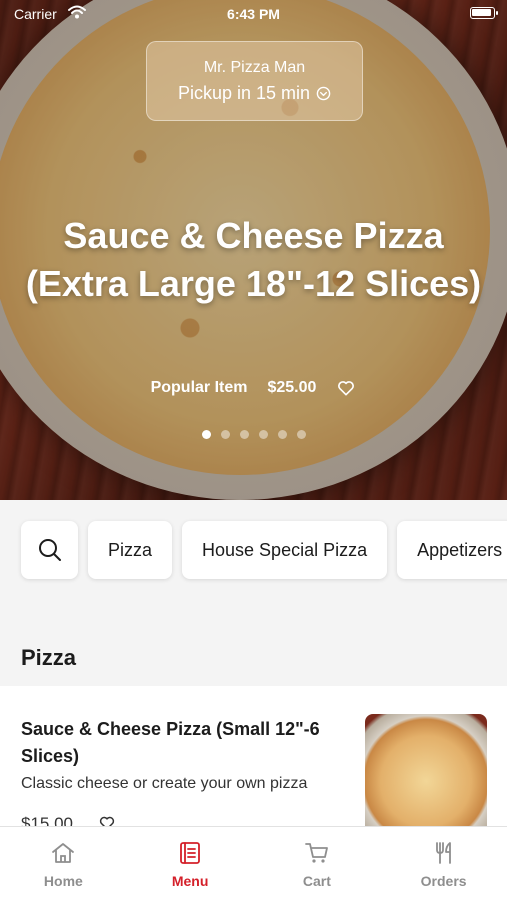 The image size is (507, 900). I want to click on store-selector-button: Mr. Pizza Man Pickup in 15 min, so click(254, 81).